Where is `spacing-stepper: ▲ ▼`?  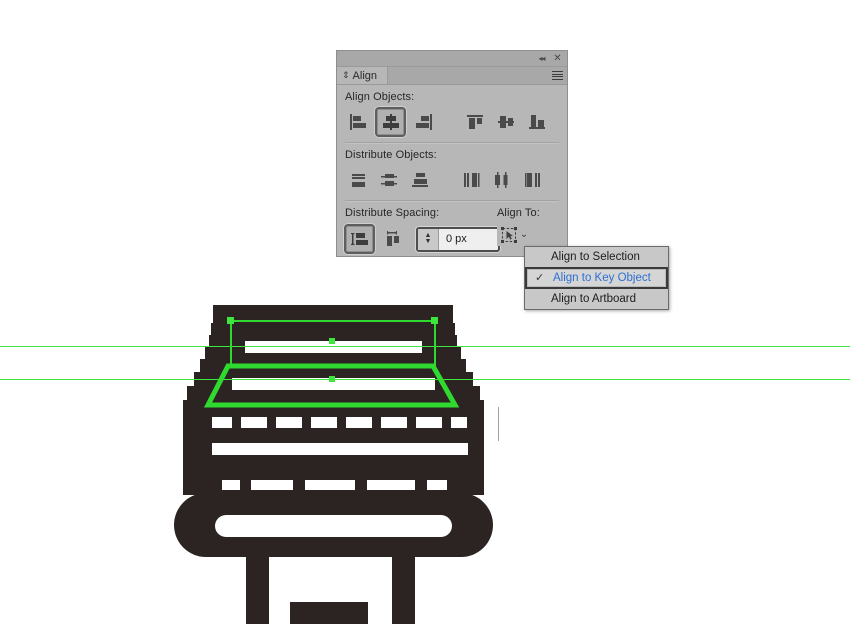
spacing-stepper: ▲ ▼ is located at coordinates (428, 239).